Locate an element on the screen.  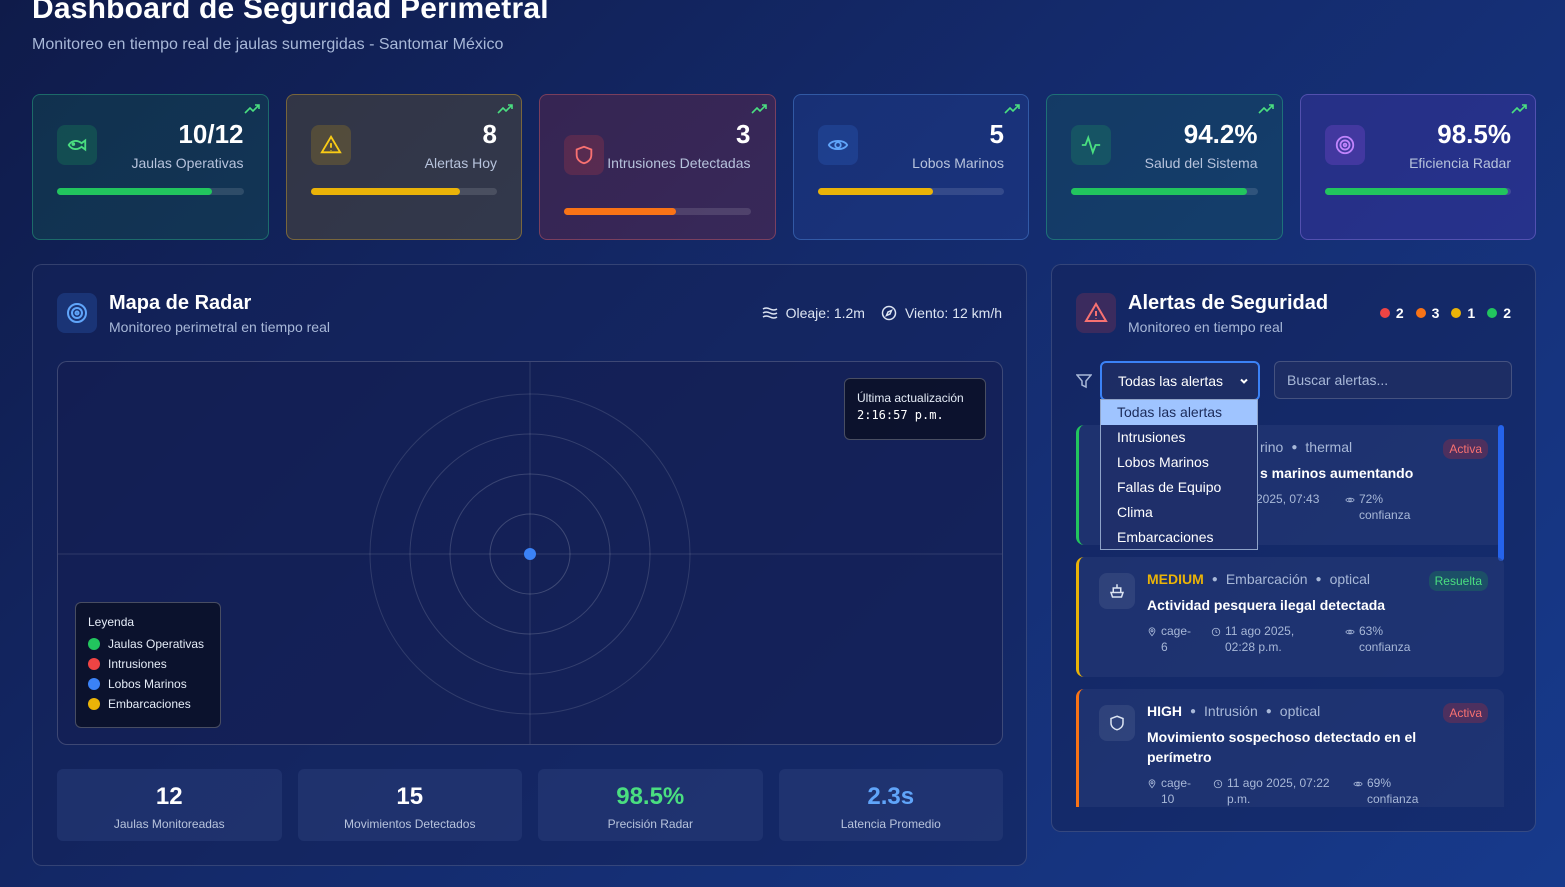
dropdown-option-todas: Todas las alertas is located at coordinates (1179, 412).